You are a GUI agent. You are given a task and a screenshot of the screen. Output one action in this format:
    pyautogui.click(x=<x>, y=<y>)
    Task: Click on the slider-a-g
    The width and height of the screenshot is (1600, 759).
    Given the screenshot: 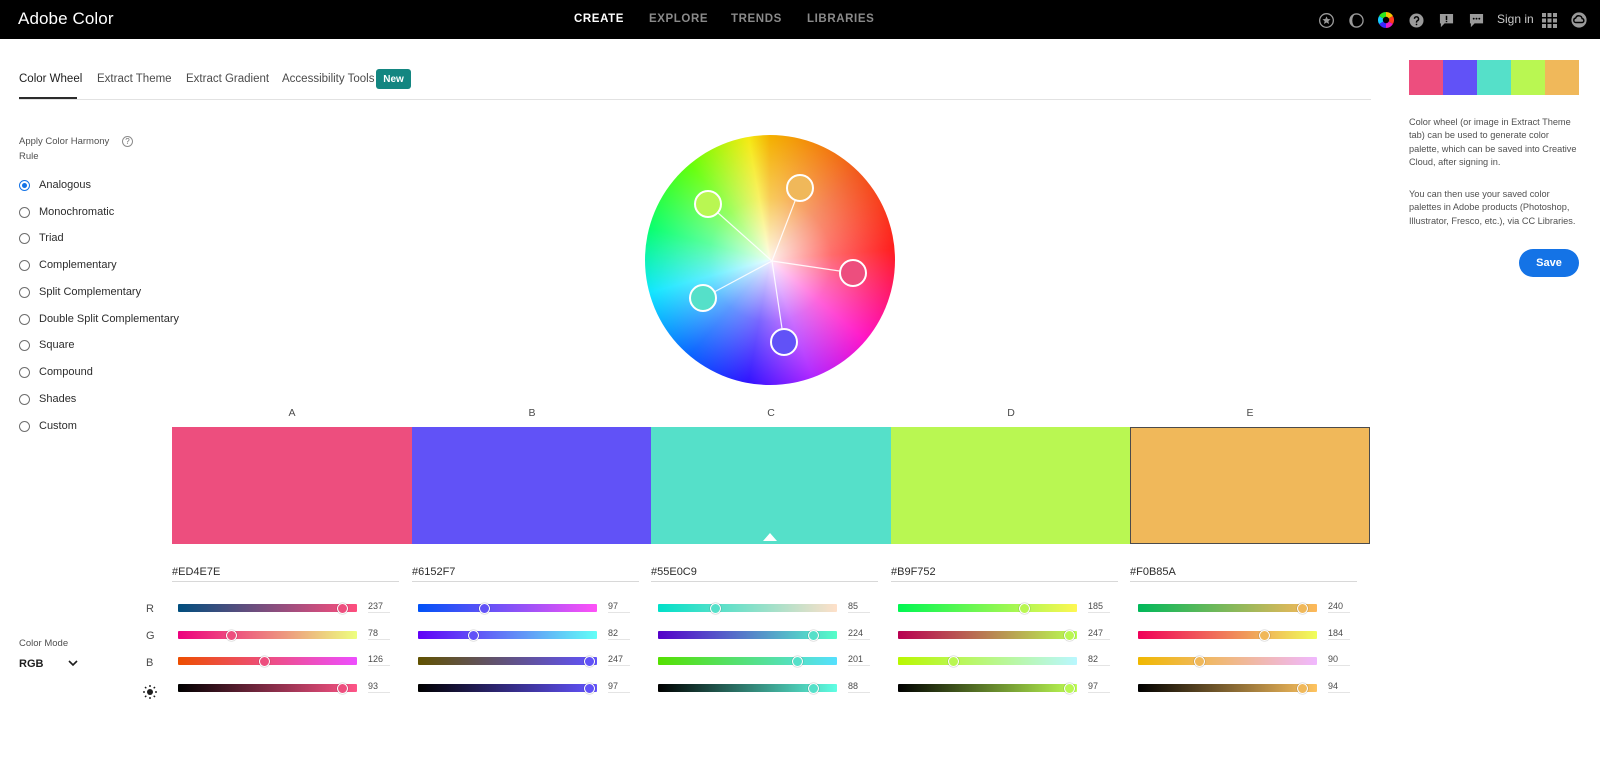 What is the action you would take?
    pyautogui.click(x=267, y=635)
    